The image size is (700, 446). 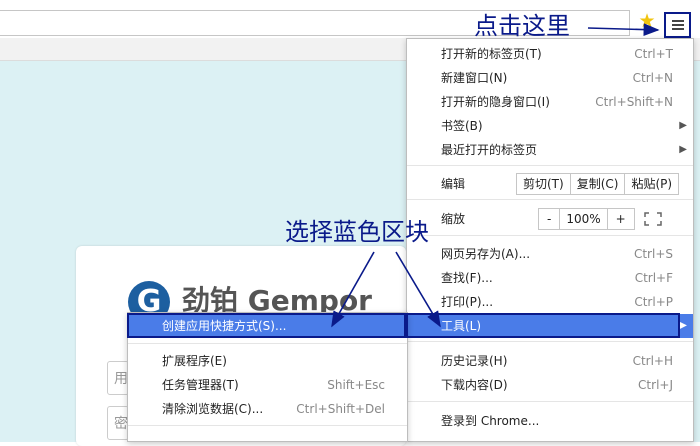 I want to click on arrow-to-tools, so click(x=418, y=289).